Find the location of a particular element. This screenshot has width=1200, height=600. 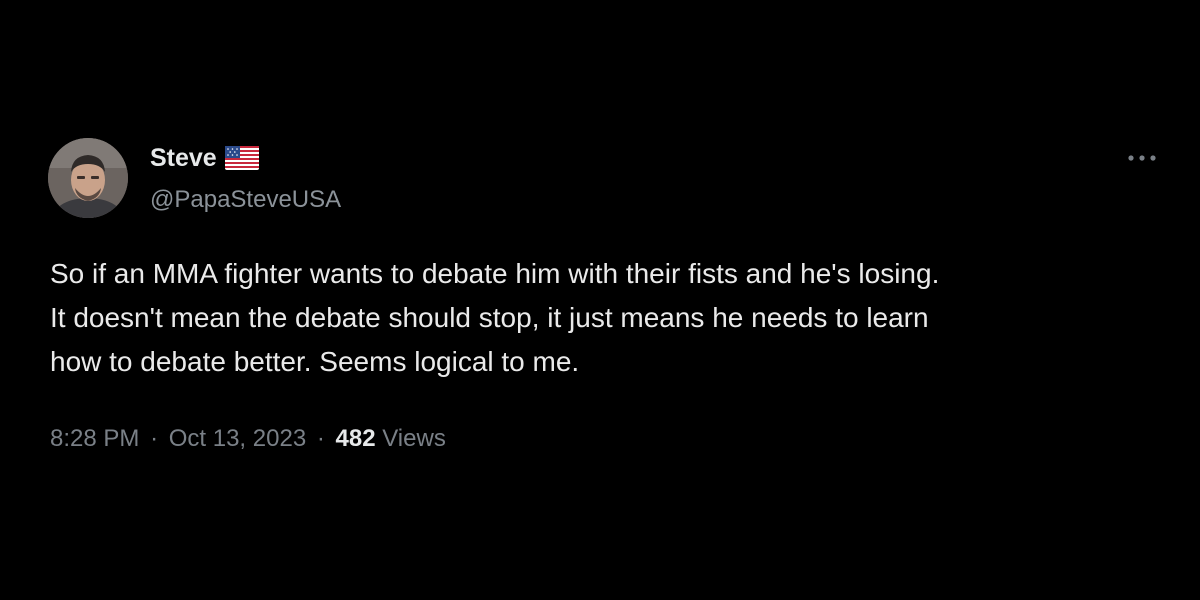

more-horizontal-icon is located at coordinates (1142, 158).